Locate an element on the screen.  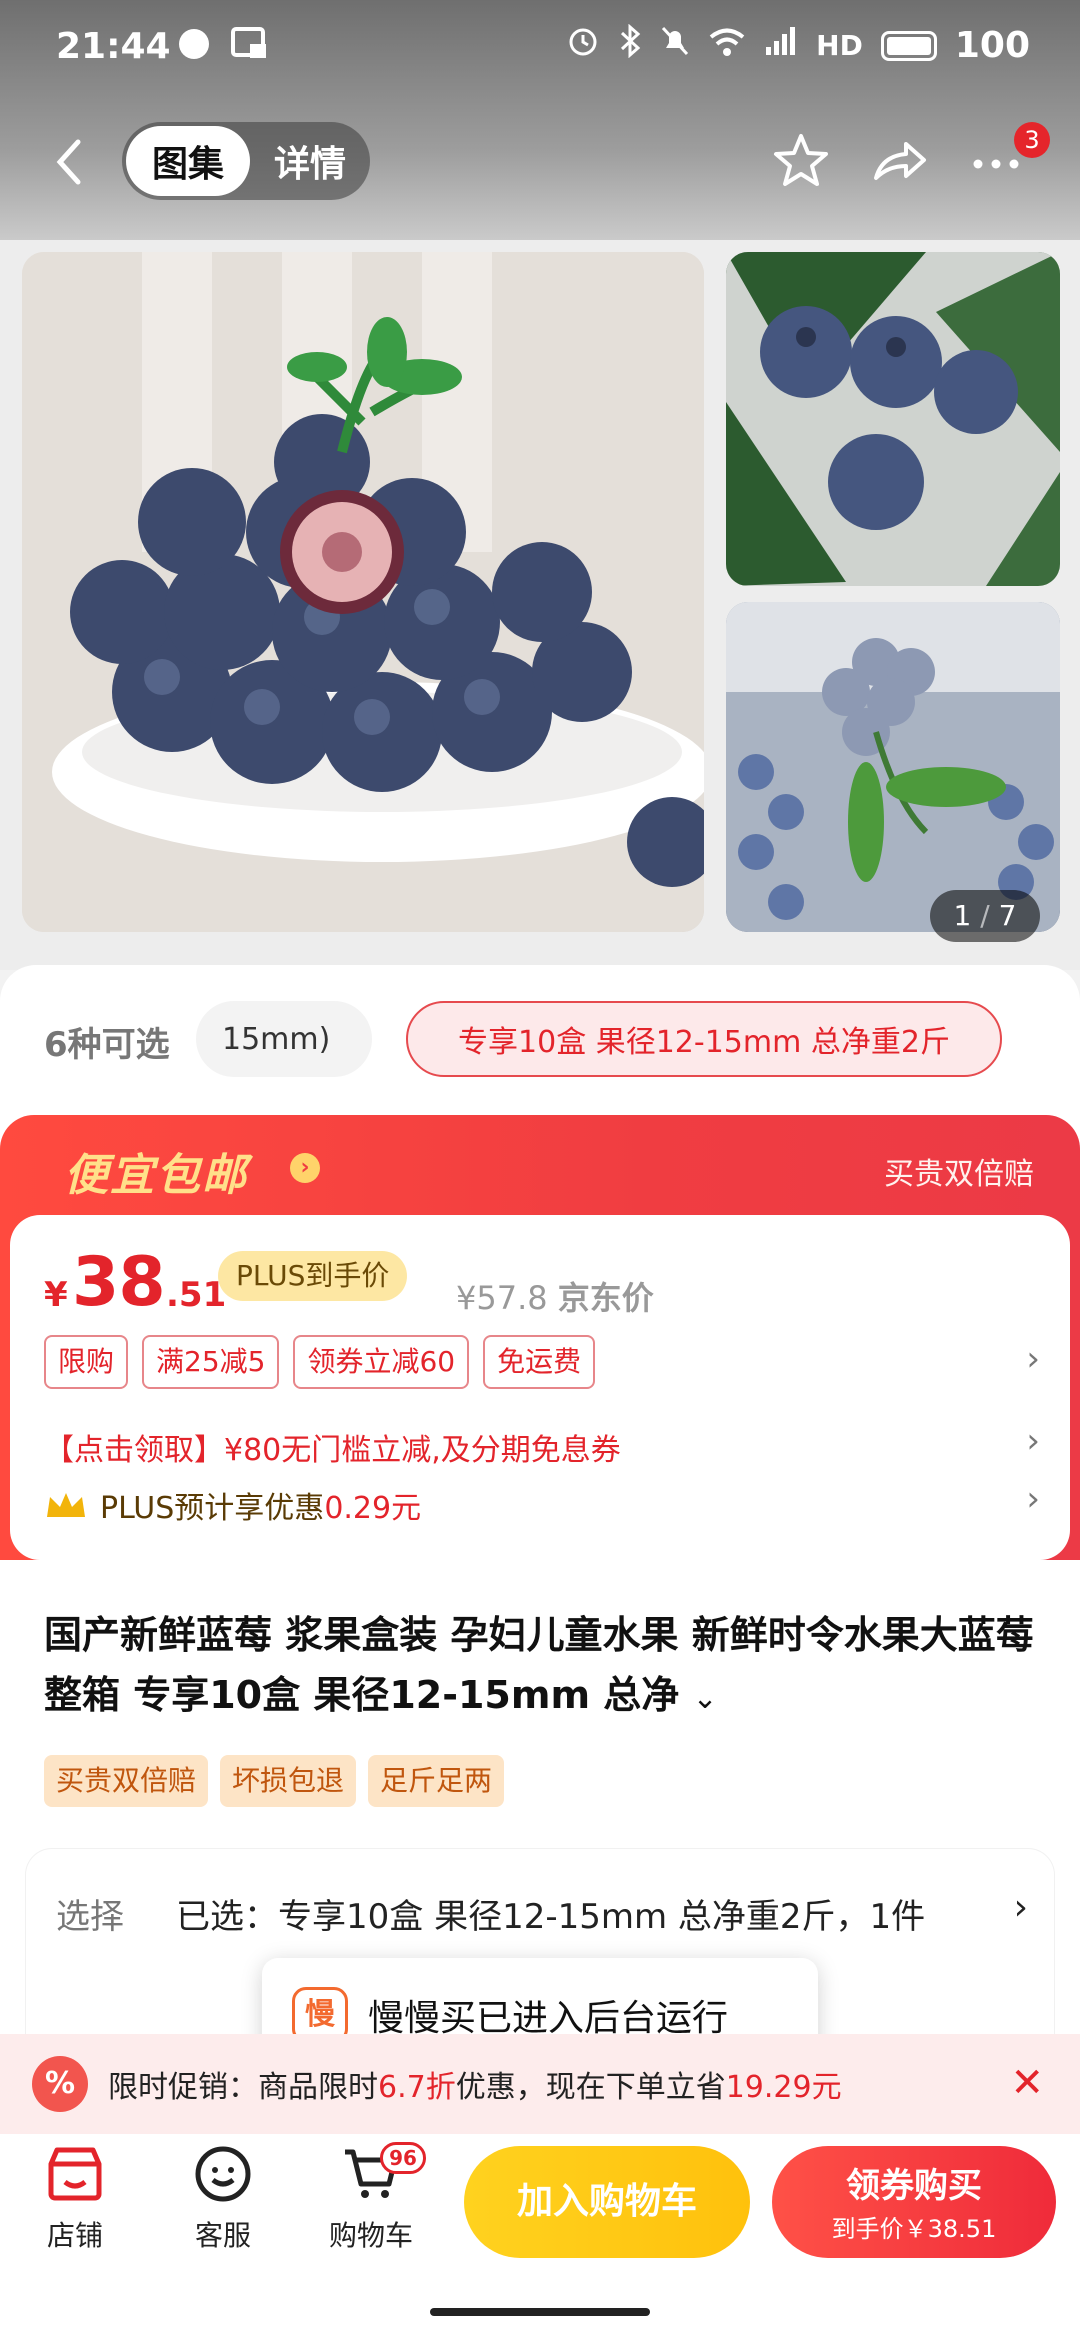
status-bar: 21:44 HD 100 is located at coordinates (540, 47).